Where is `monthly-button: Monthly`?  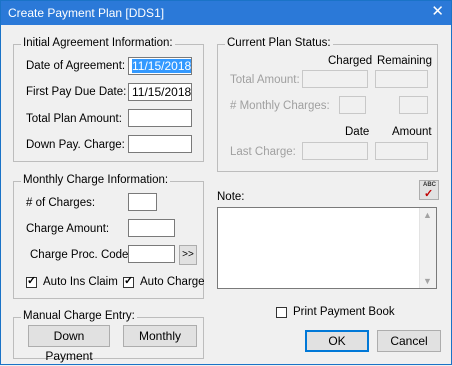
monthly-button: Monthly is located at coordinates (160, 336).